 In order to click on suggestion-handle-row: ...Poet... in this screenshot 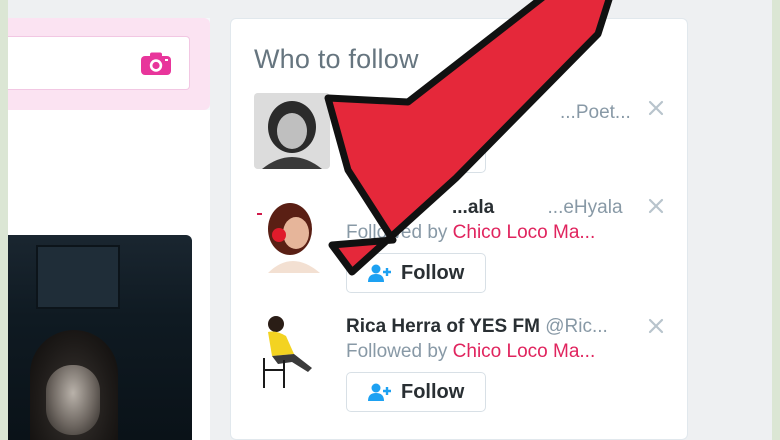, I will do `click(595, 113)`.